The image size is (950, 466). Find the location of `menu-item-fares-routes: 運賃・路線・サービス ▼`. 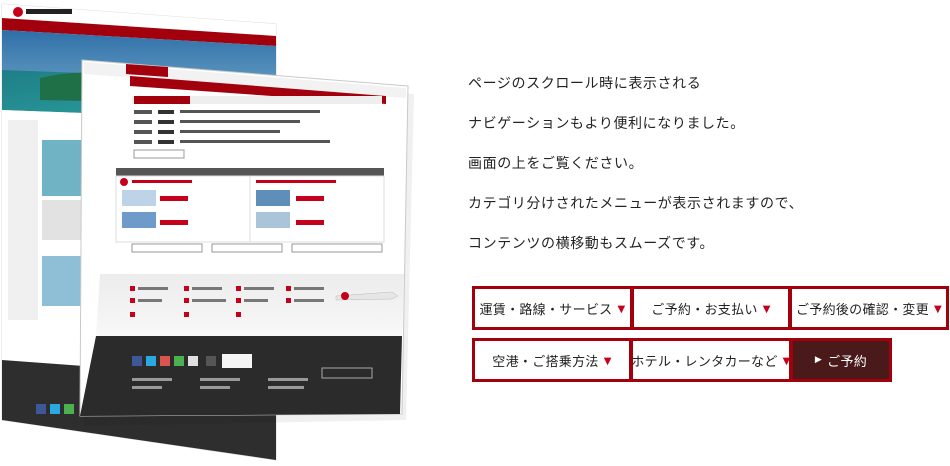

menu-item-fares-routes: 運賃・路線・サービス ▼ is located at coordinates (552, 308).